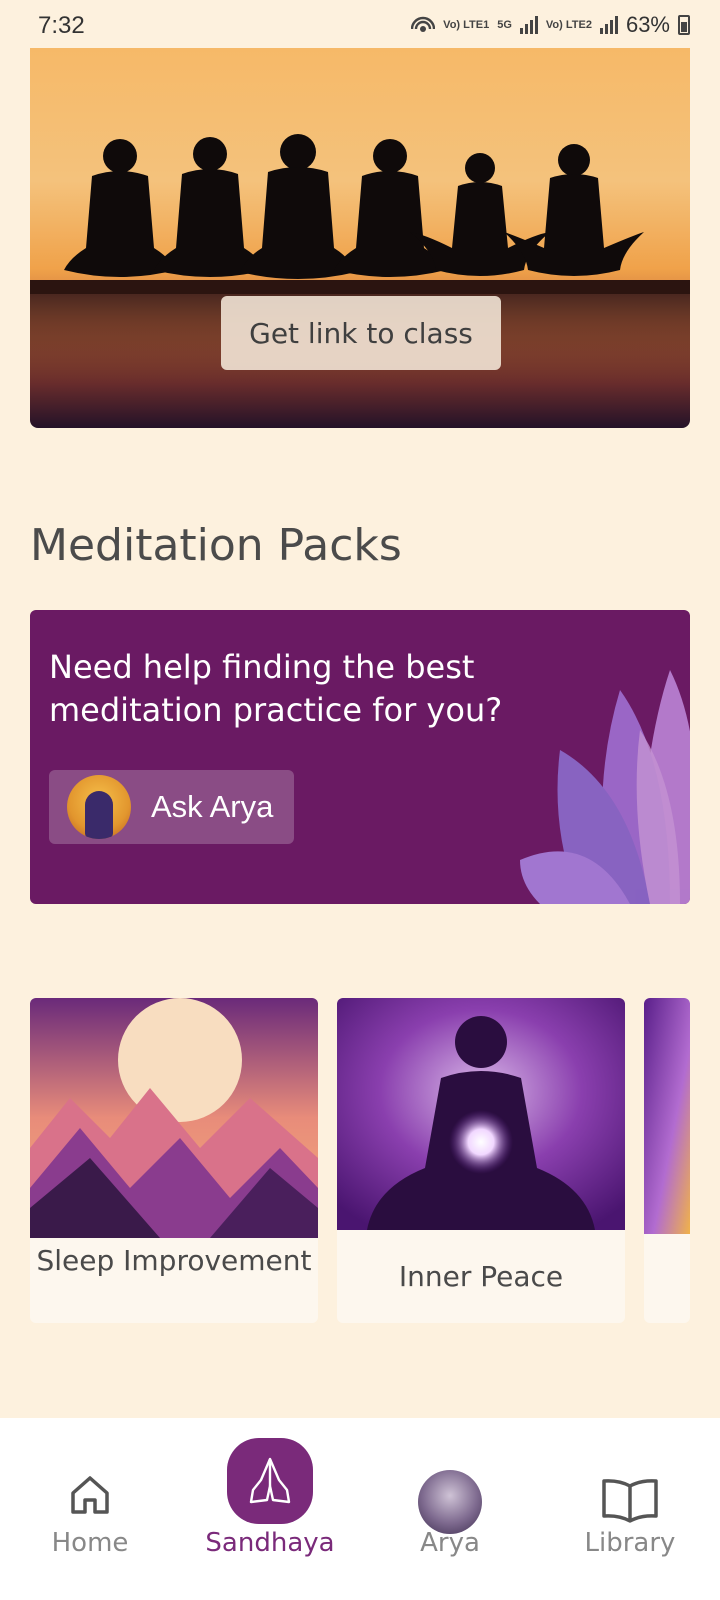 The image size is (720, 1600). Describe the element at coordinates (270, 1480) in the screenshot. I see `praying-hands-icon` at that location.